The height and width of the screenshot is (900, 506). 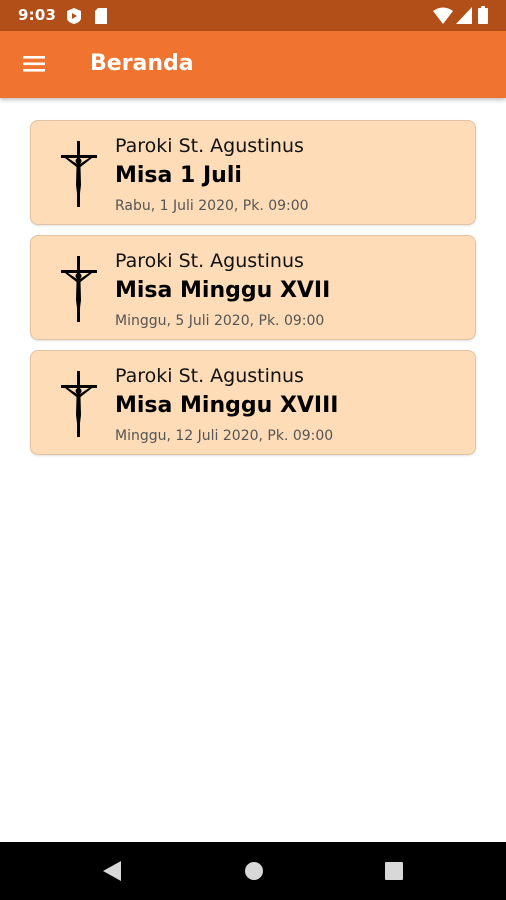 What do you see at coordinates (220, 321) in the screenshot?
I see `mass-datetime: Minggu, 5 Juli 2020, Pk. 09:00` at bounding box center [220, 321].